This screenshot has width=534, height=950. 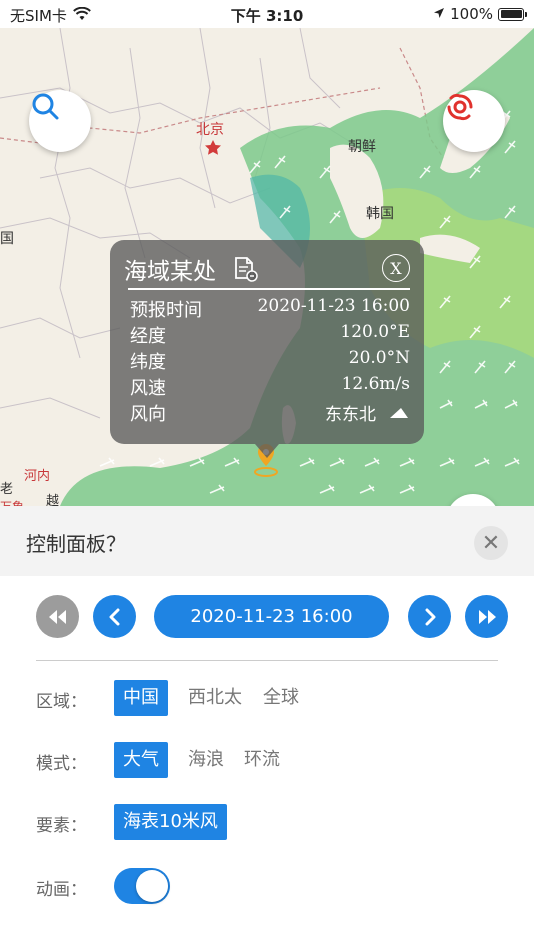 I want to click on first-time-button, so click(x=57, y=616).